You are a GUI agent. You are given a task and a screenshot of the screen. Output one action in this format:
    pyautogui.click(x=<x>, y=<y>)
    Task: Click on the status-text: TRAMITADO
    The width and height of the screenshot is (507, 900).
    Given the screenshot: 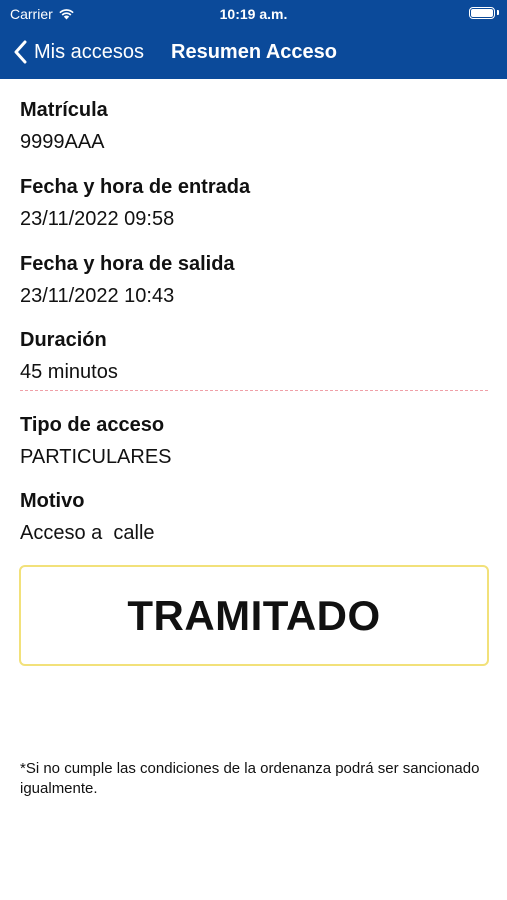 What is the action you would take?
    pyautogui.click(x=254, y=615)
    